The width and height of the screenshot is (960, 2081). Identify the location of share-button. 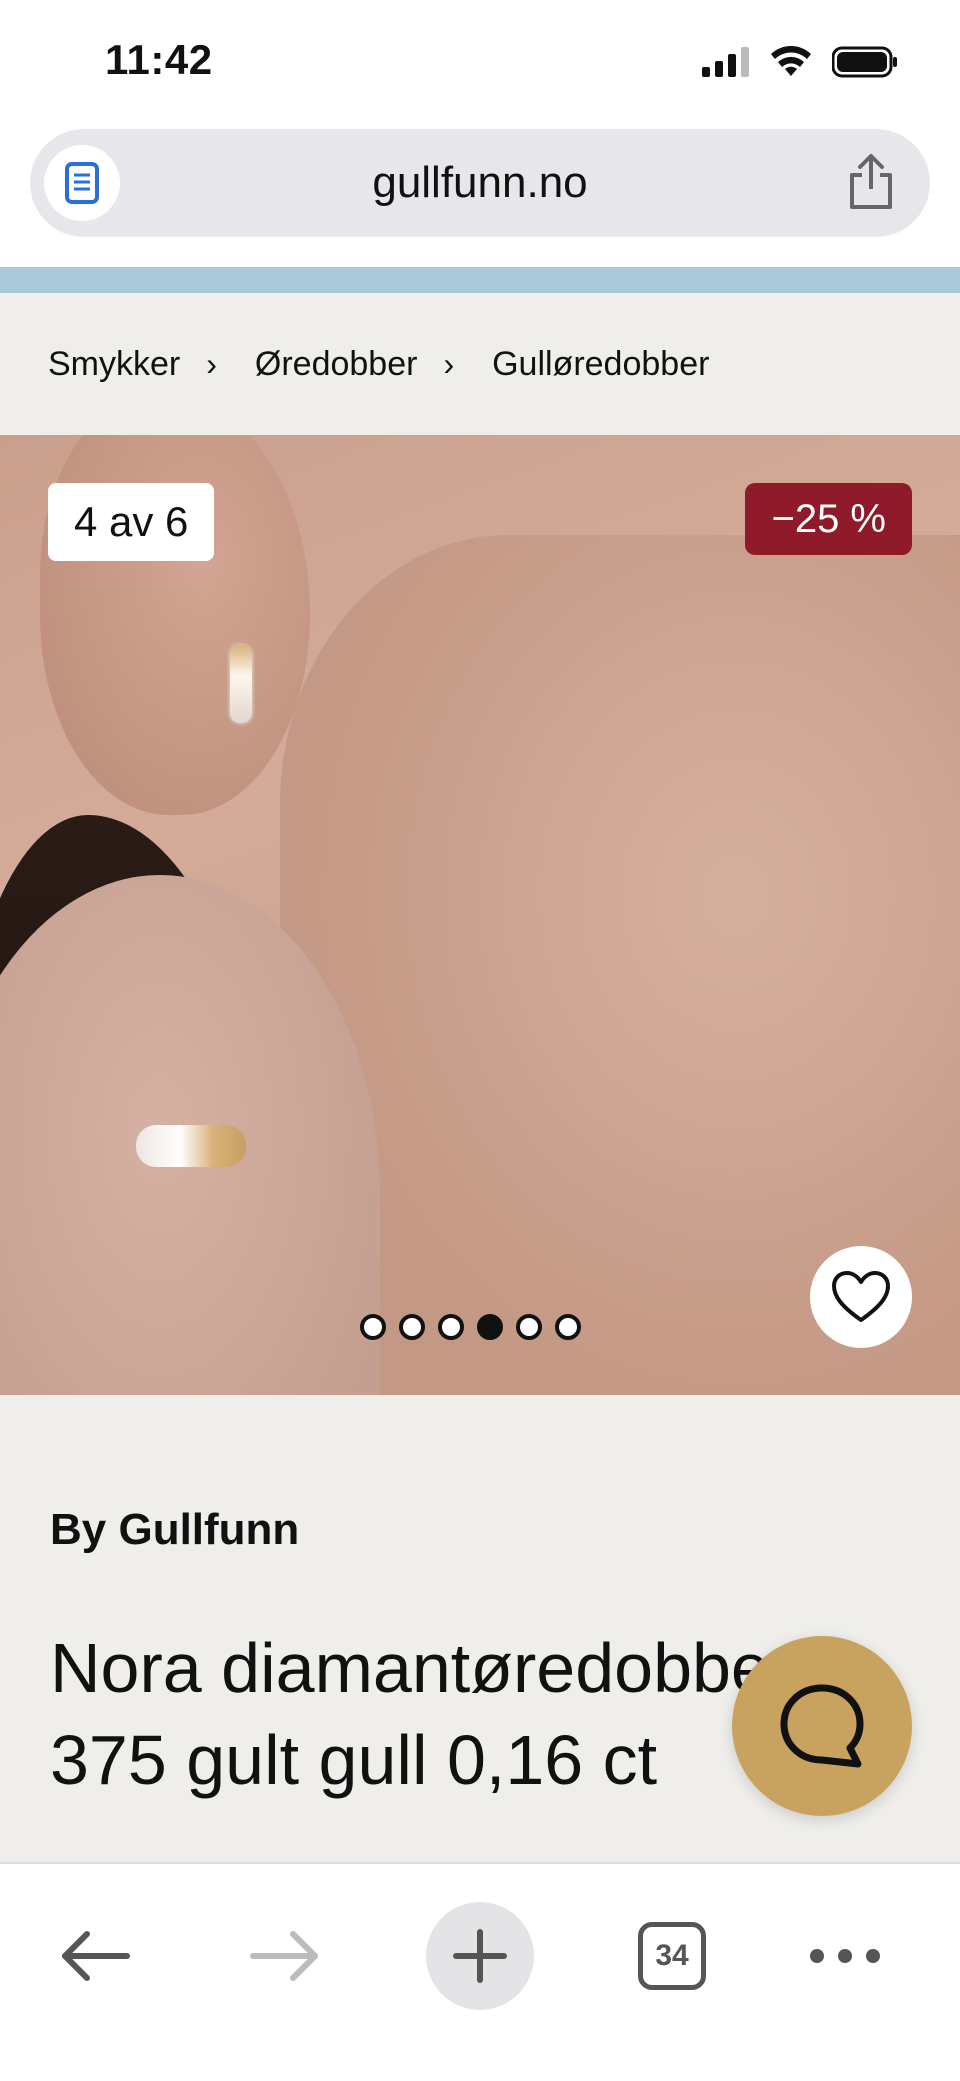
(871, 182).